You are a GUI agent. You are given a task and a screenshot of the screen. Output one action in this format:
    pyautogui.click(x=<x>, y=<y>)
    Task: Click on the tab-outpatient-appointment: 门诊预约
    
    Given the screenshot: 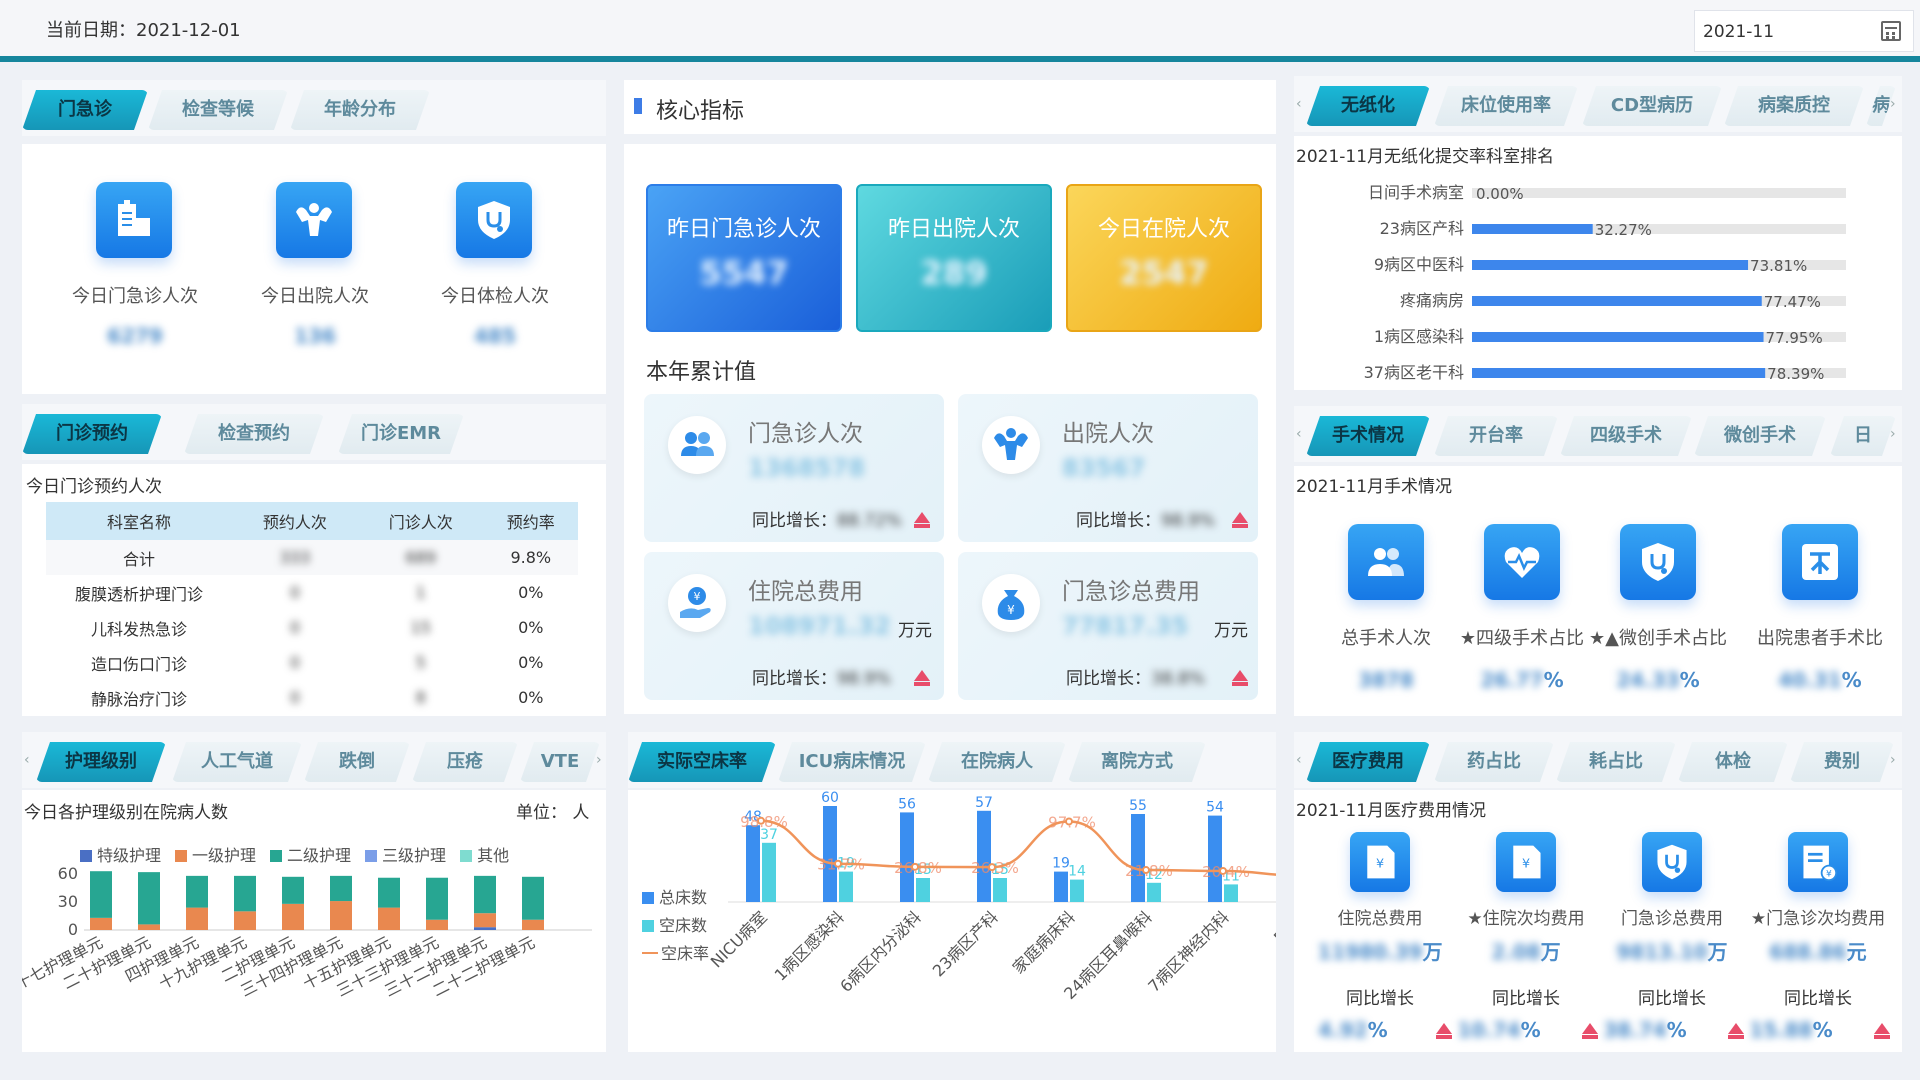 What is the action you would take?
    pyautogui.click(x=92, y=434)
    